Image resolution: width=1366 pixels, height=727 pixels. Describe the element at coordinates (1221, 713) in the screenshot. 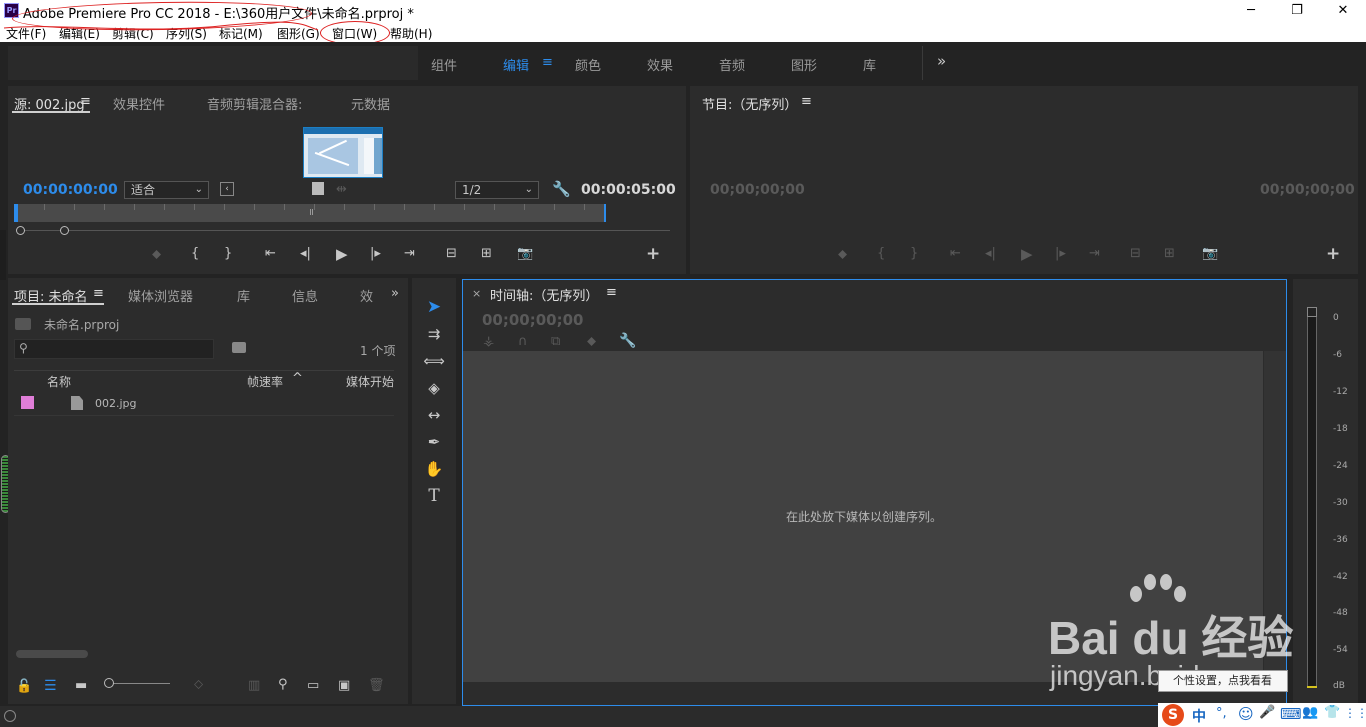

I see `ime-punctuation-icon: °,` at that location.